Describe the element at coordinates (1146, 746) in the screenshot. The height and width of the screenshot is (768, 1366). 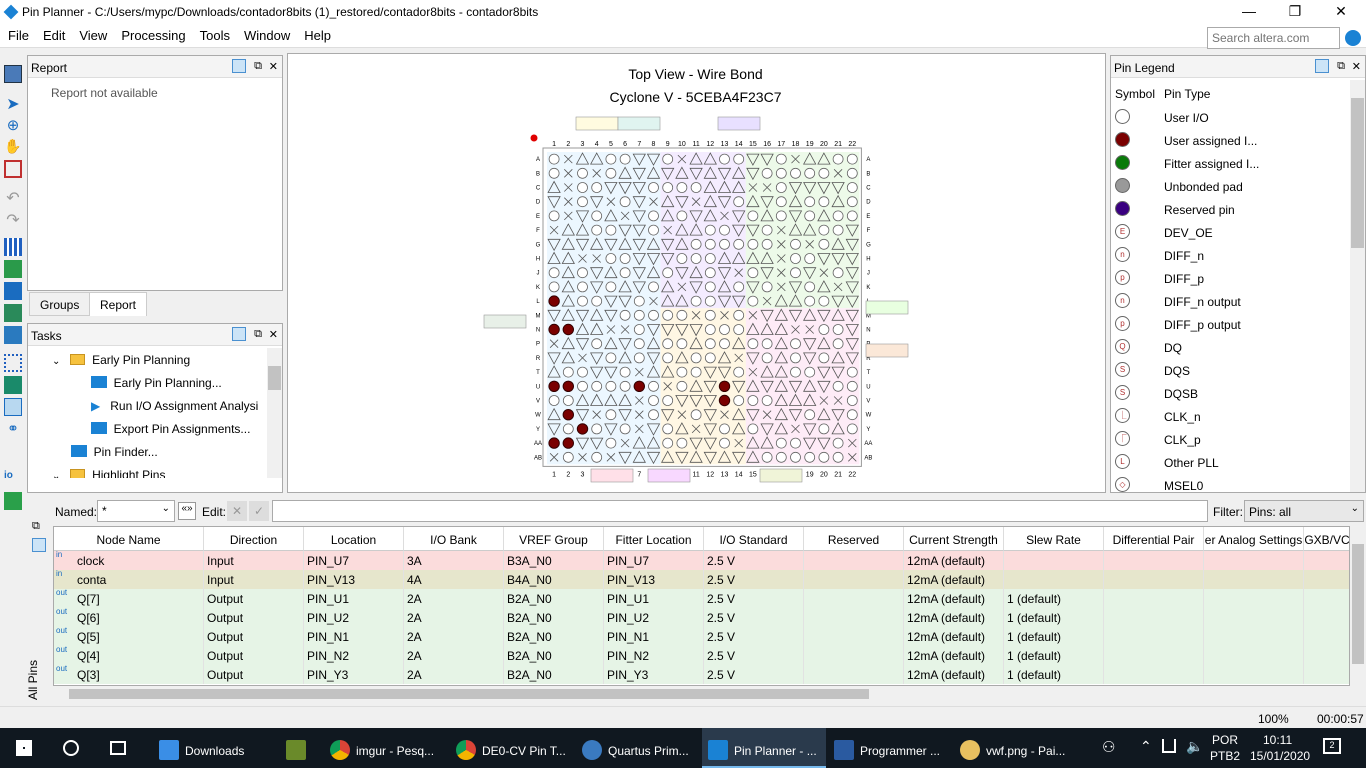
I see `tray-chevron-icon: ⌃` at that location.